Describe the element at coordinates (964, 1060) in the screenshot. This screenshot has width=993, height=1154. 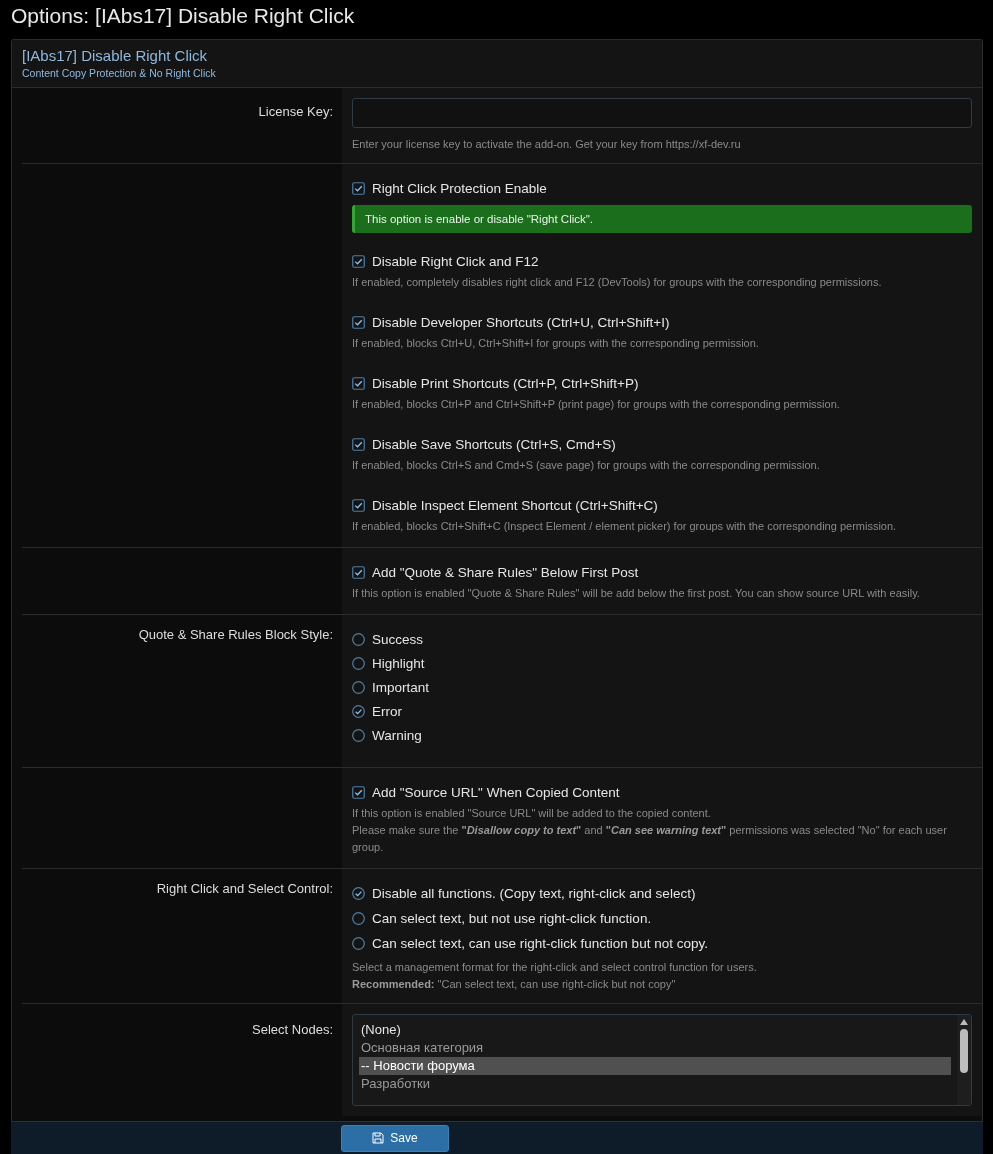
I see `scrollbar` at that location.